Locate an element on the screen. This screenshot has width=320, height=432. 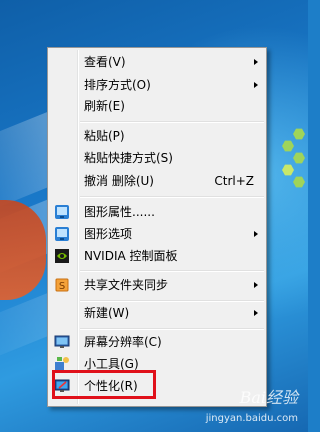
menu-item-shared-folder-sync: S 共享文件夹同步 is located at coordinates (157, 285).